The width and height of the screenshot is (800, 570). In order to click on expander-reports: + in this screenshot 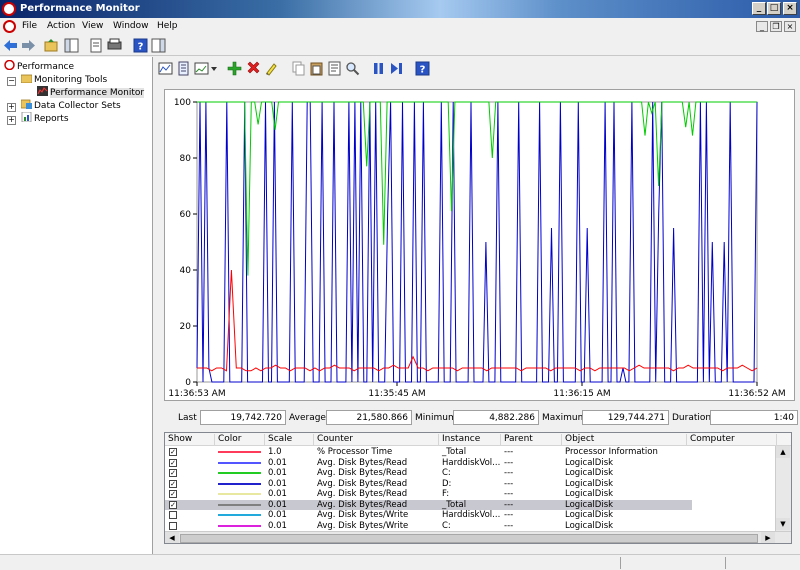, I will do `click(11, 120)`.